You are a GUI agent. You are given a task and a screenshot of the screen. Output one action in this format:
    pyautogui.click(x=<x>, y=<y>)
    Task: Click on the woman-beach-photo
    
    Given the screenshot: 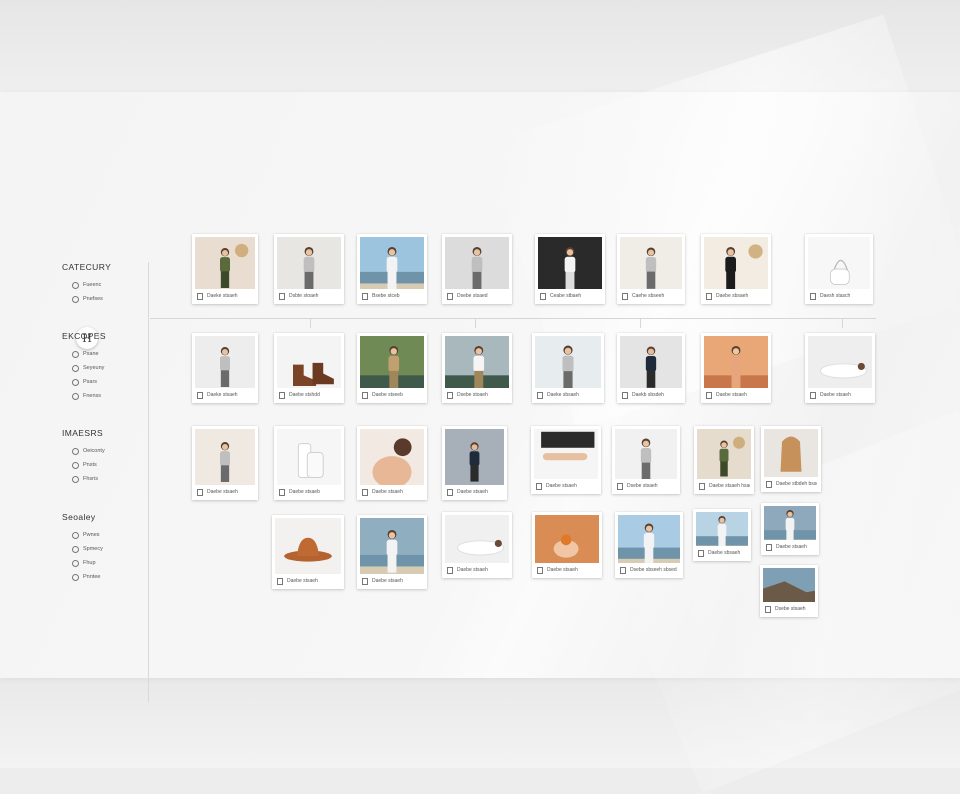 What is the action you would take?
    pyautogui.click(x=392, y=263)
    